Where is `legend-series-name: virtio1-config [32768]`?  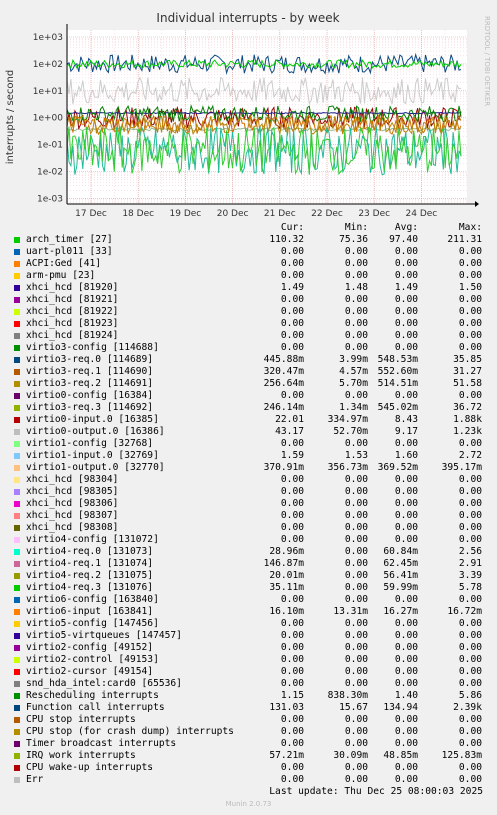 legend-series-name: virtio1-config [32768] is located at coordinates (90, 443).